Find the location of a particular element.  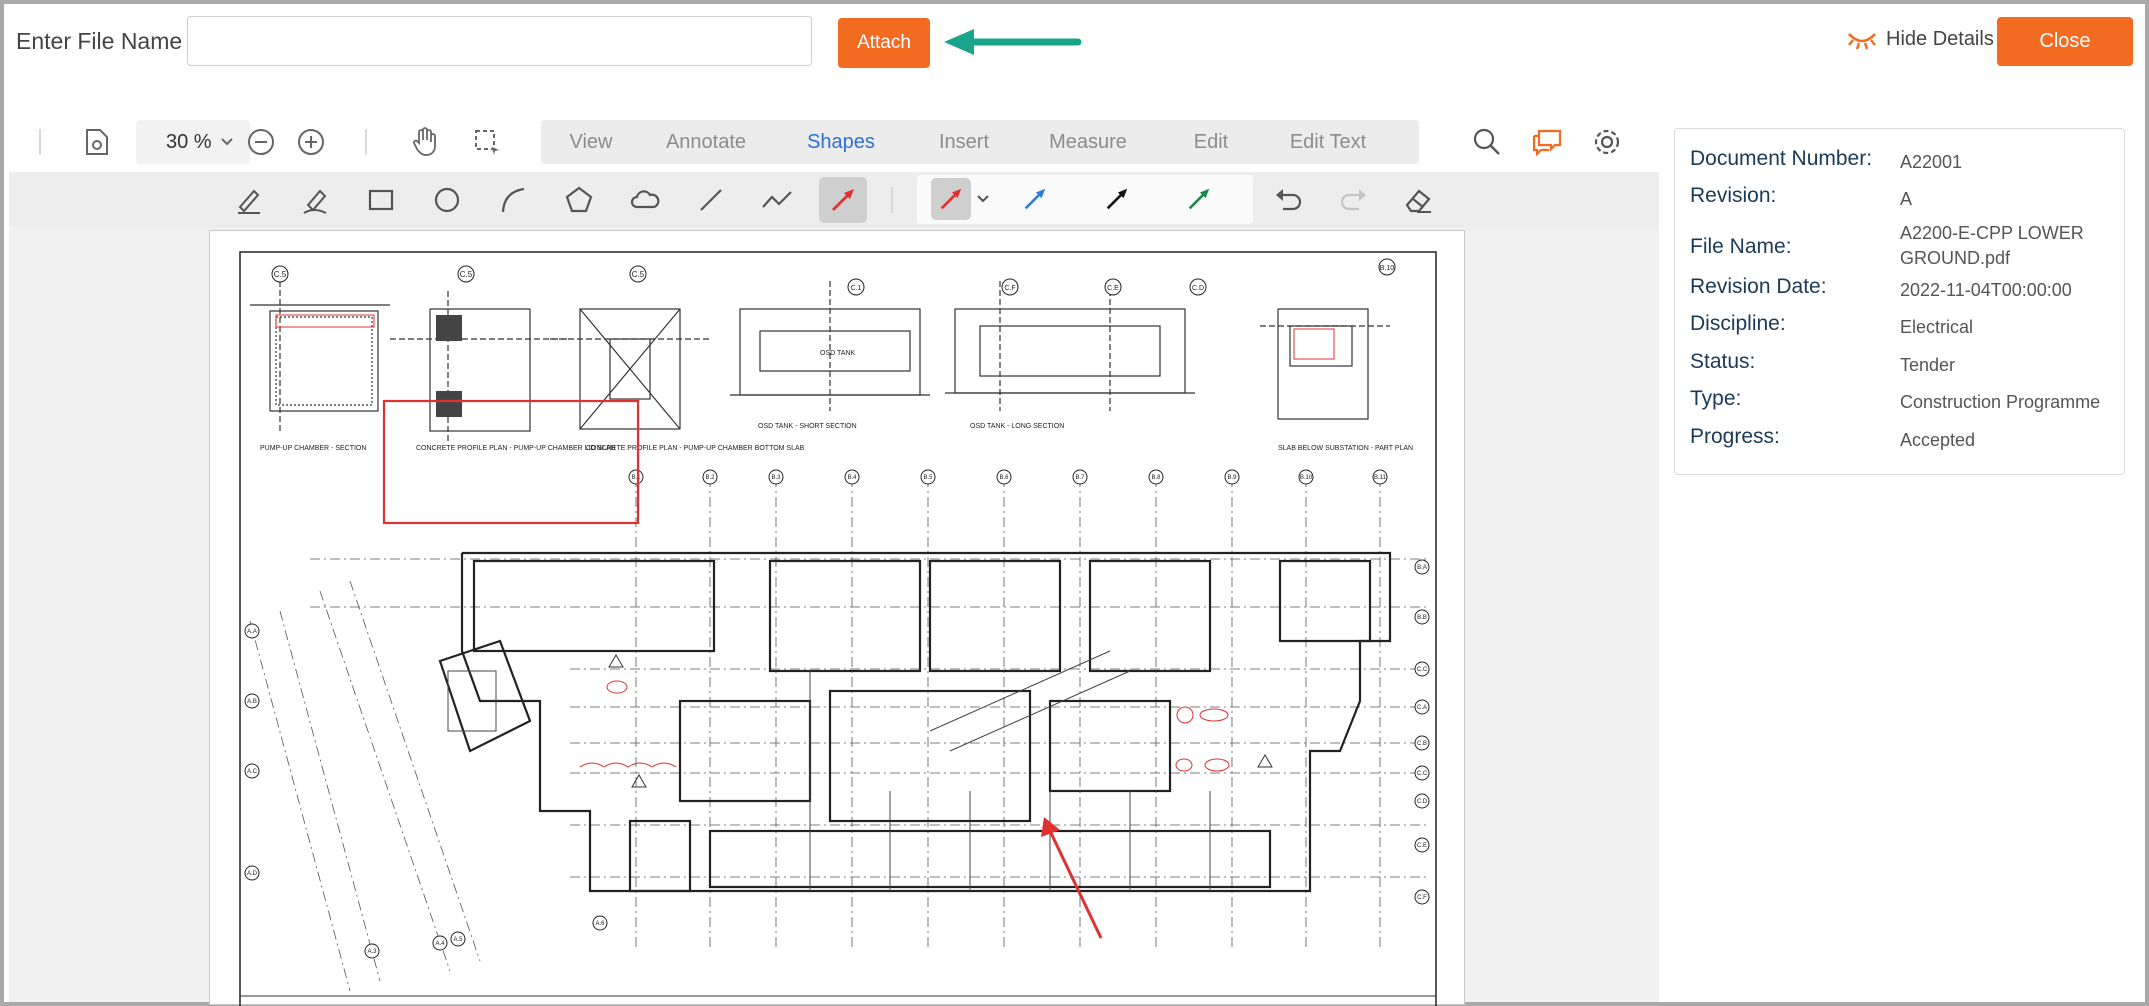

undo-icon is located at coordinates (1289, 200).